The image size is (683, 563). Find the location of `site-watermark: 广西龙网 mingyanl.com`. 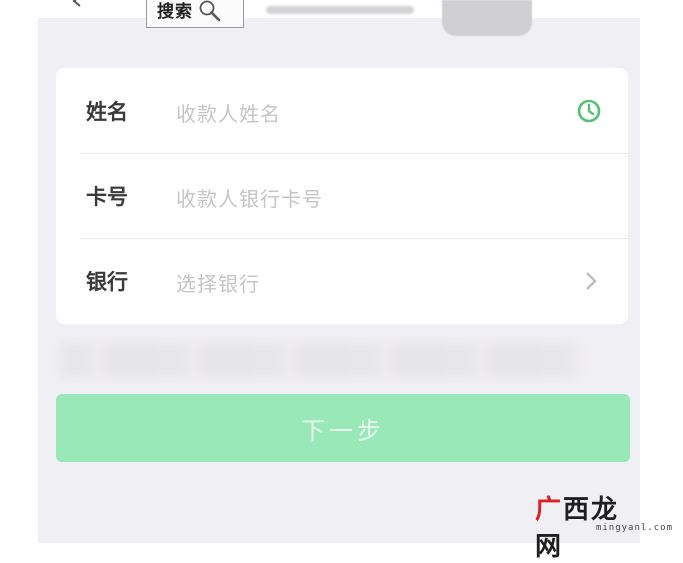

site-watermark: 广西龙网 mingyanl.com is located at coordinates (605, 528).